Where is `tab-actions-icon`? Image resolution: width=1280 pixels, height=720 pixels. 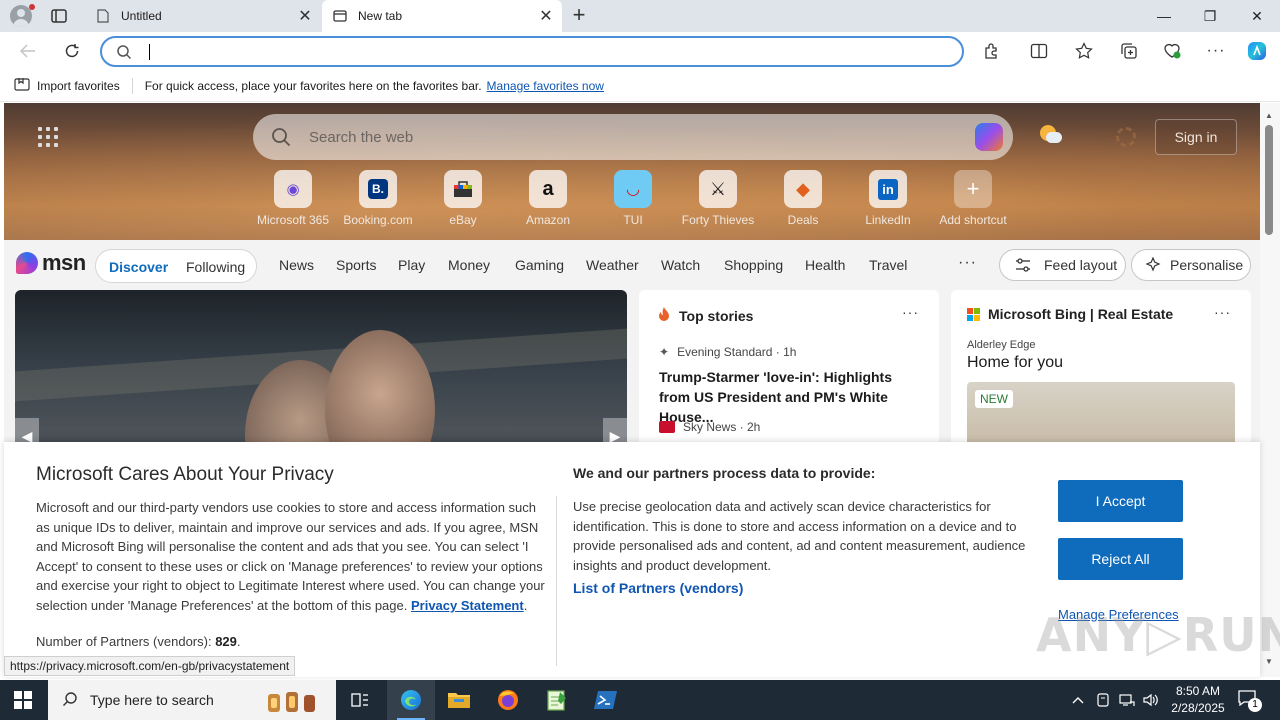 tab-actions-icon is located at coordinates (59, 16).